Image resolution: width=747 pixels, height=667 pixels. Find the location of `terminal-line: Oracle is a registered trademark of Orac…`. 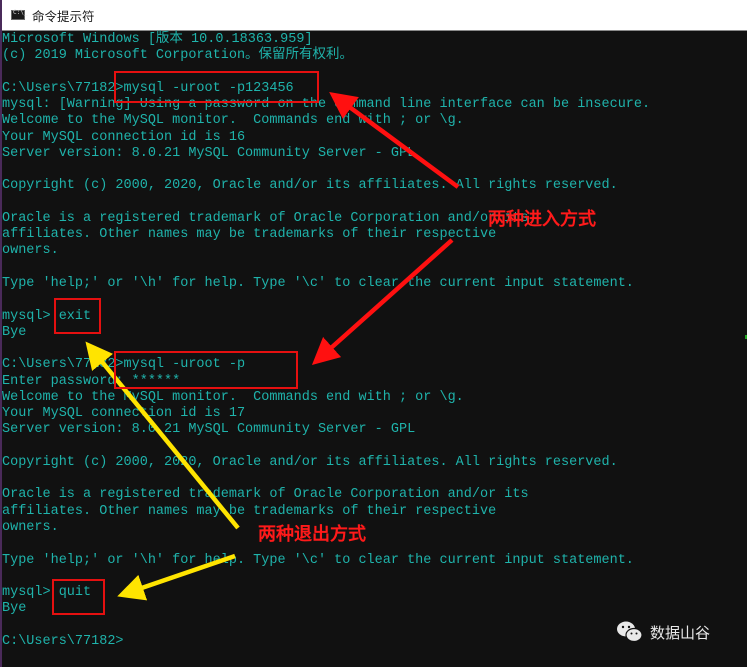

terminal-line: Oracle is a registered trademark of Orac… is located at coordinates (265, 495).